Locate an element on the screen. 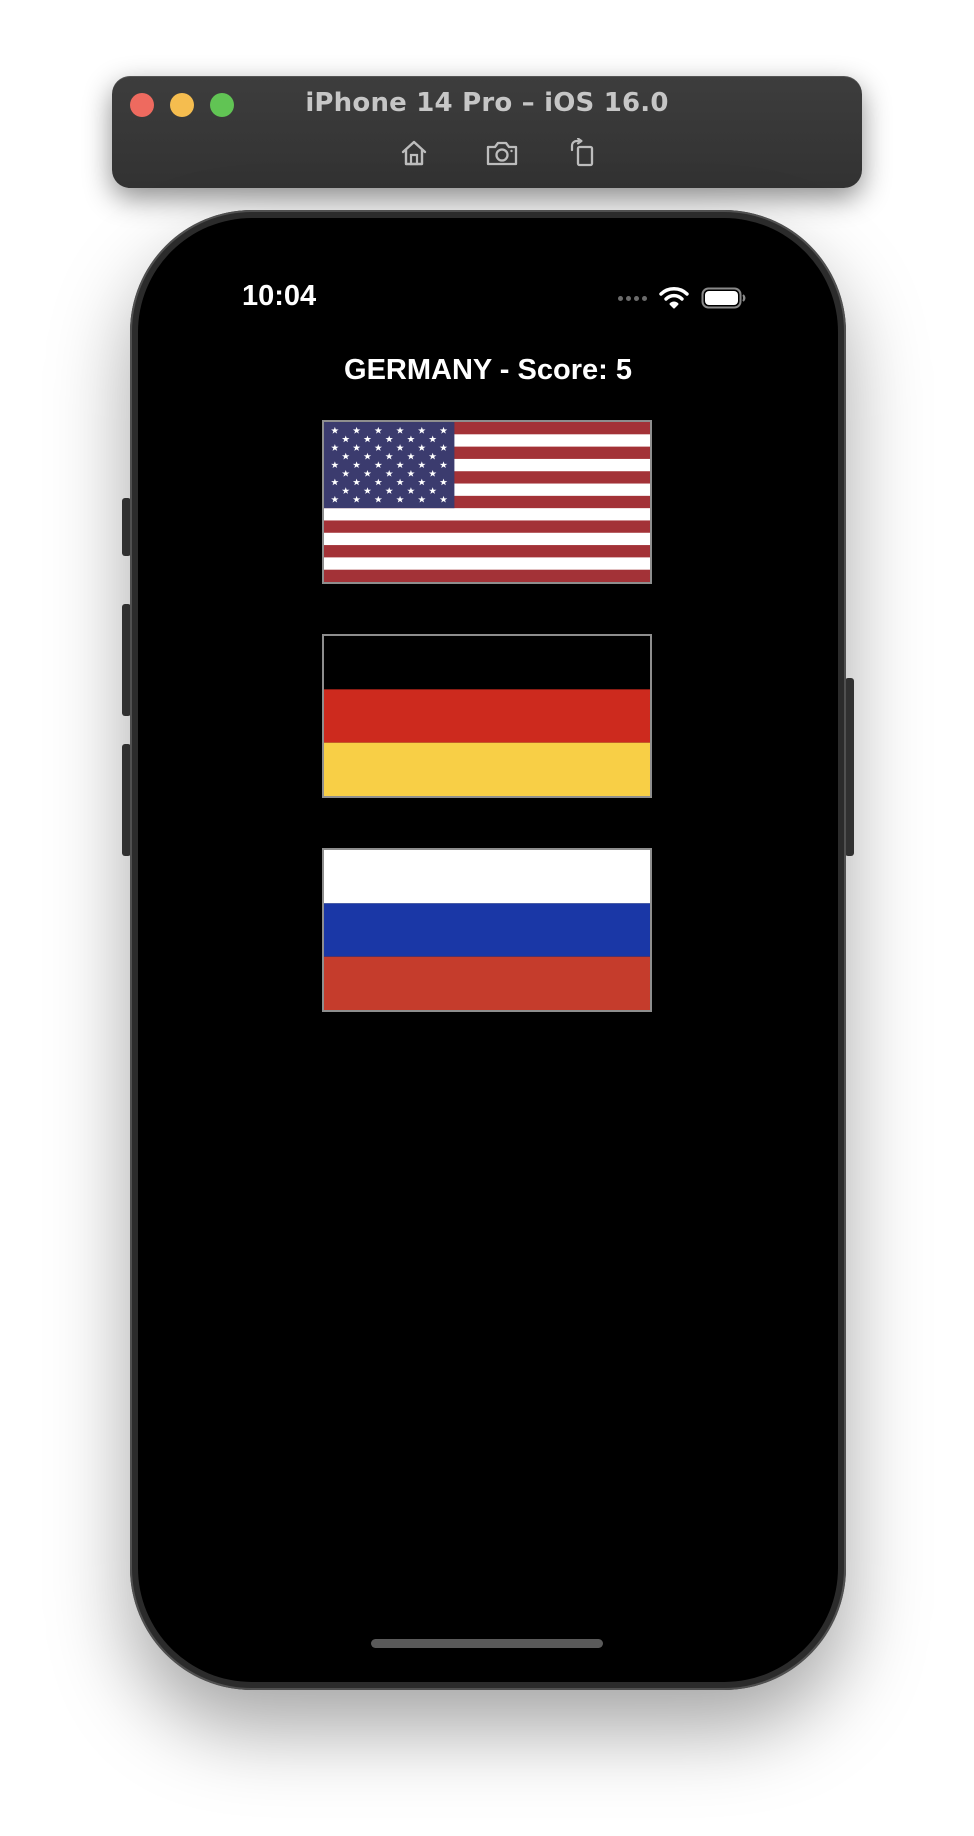  home-icon is located at coordinates (414, 153).